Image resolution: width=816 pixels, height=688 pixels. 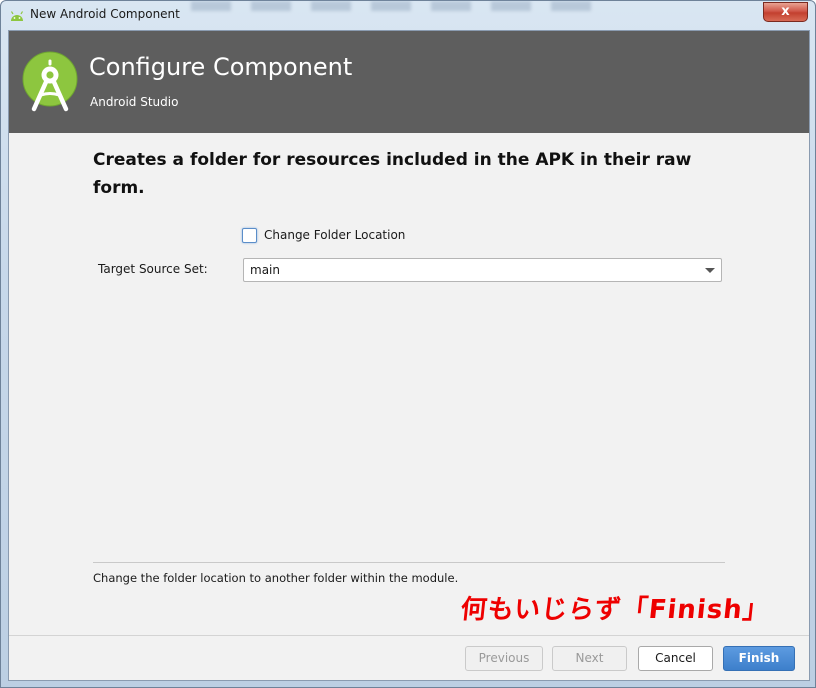 What do you see at coordinates (409, 82) in the screenshot?
I see `wizard-header: Configure Component Android Studio` at bounding box center [409, 82].